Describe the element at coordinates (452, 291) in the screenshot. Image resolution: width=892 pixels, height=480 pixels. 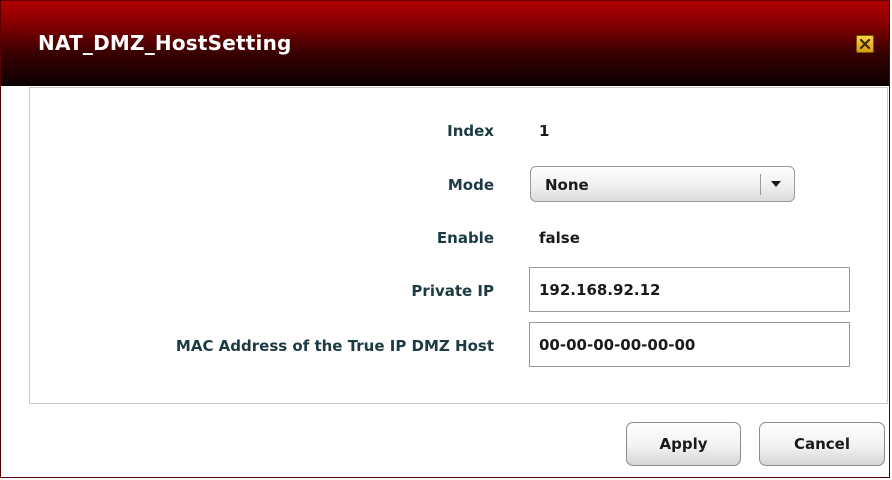
I see `private-ip-label: Private IP` at that location.